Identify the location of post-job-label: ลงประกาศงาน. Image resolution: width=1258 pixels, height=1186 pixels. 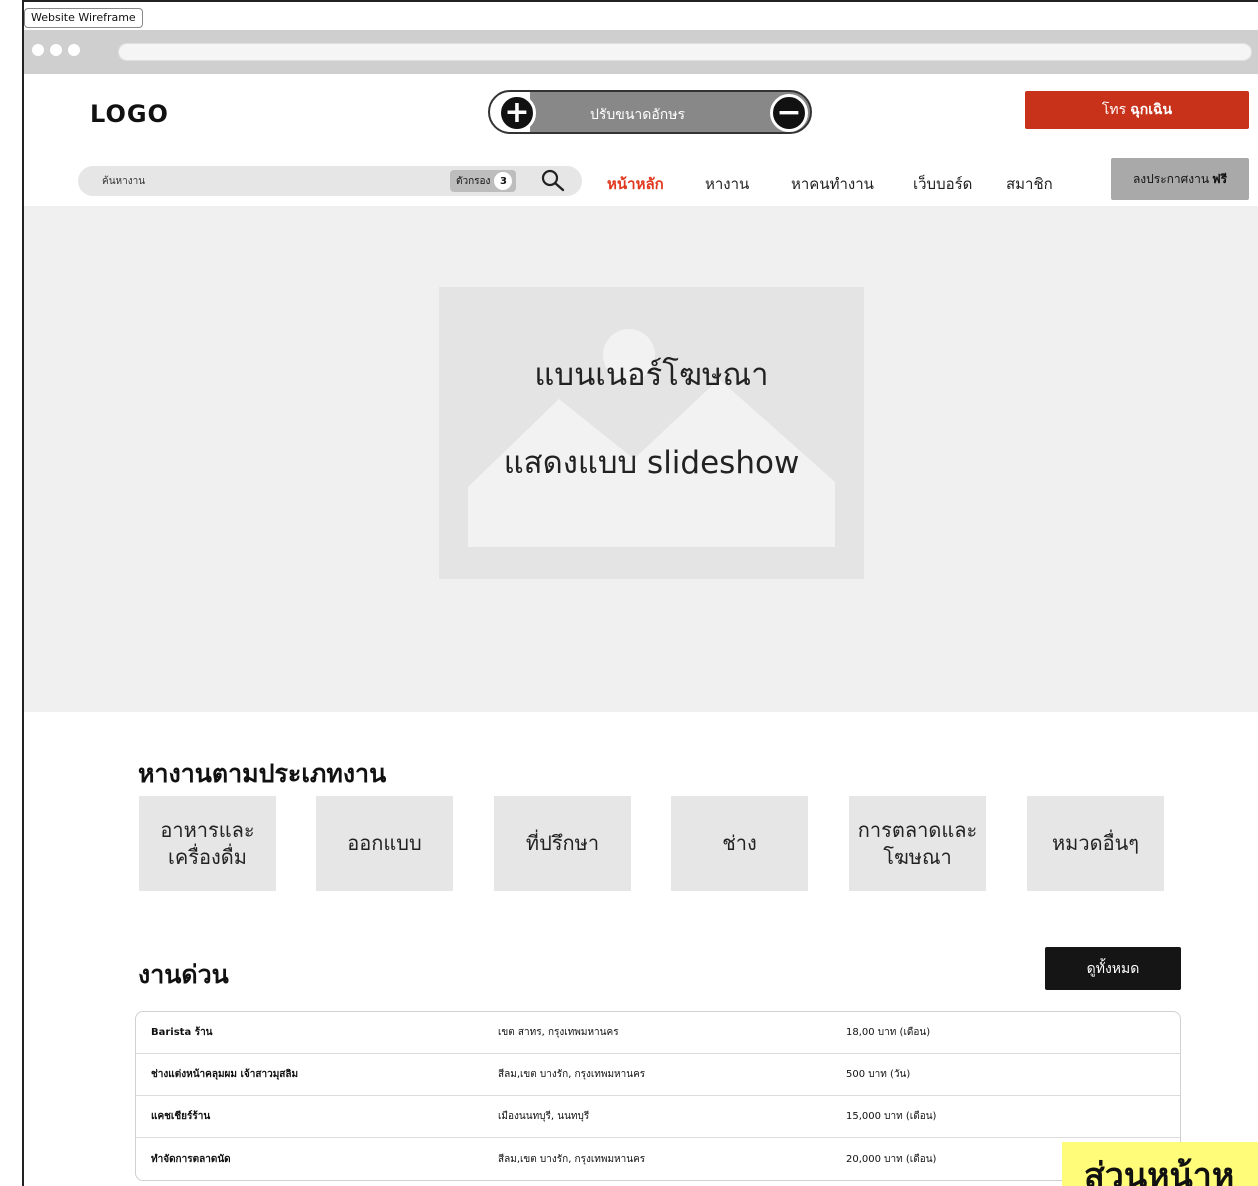
(1171, 178).